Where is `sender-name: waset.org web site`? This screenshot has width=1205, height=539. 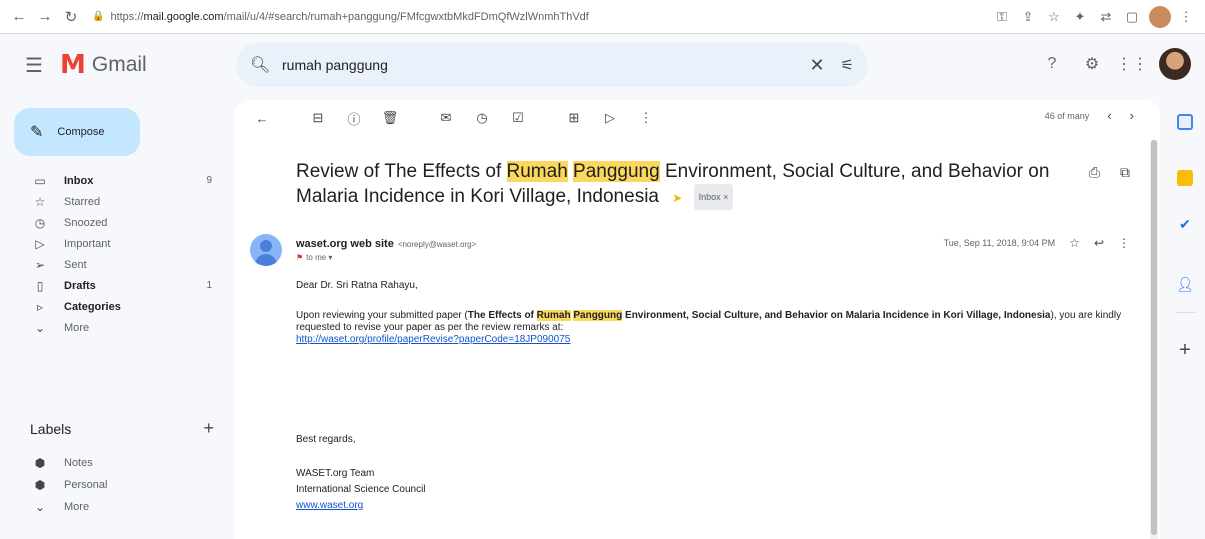
sender-name: waset.org web site is located at coordinates (345, 244).